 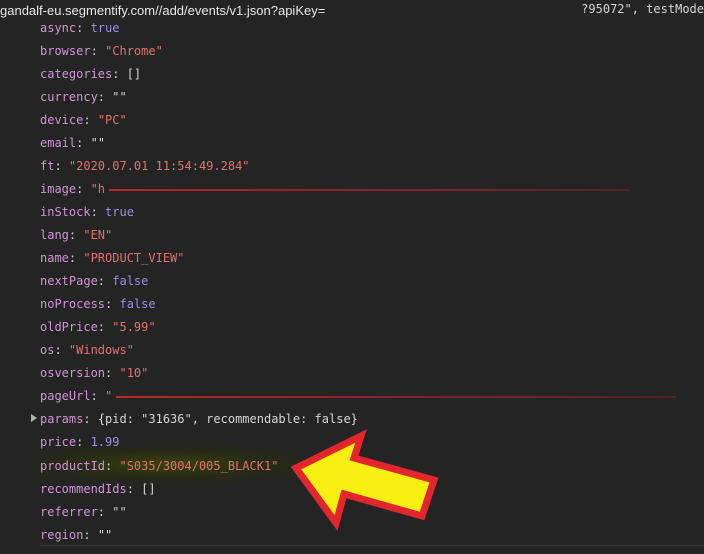 What do you see at coordinates (134, 327) in the screenshot?
I see `property-value: "5.99"` at bounding box center [134, 327].